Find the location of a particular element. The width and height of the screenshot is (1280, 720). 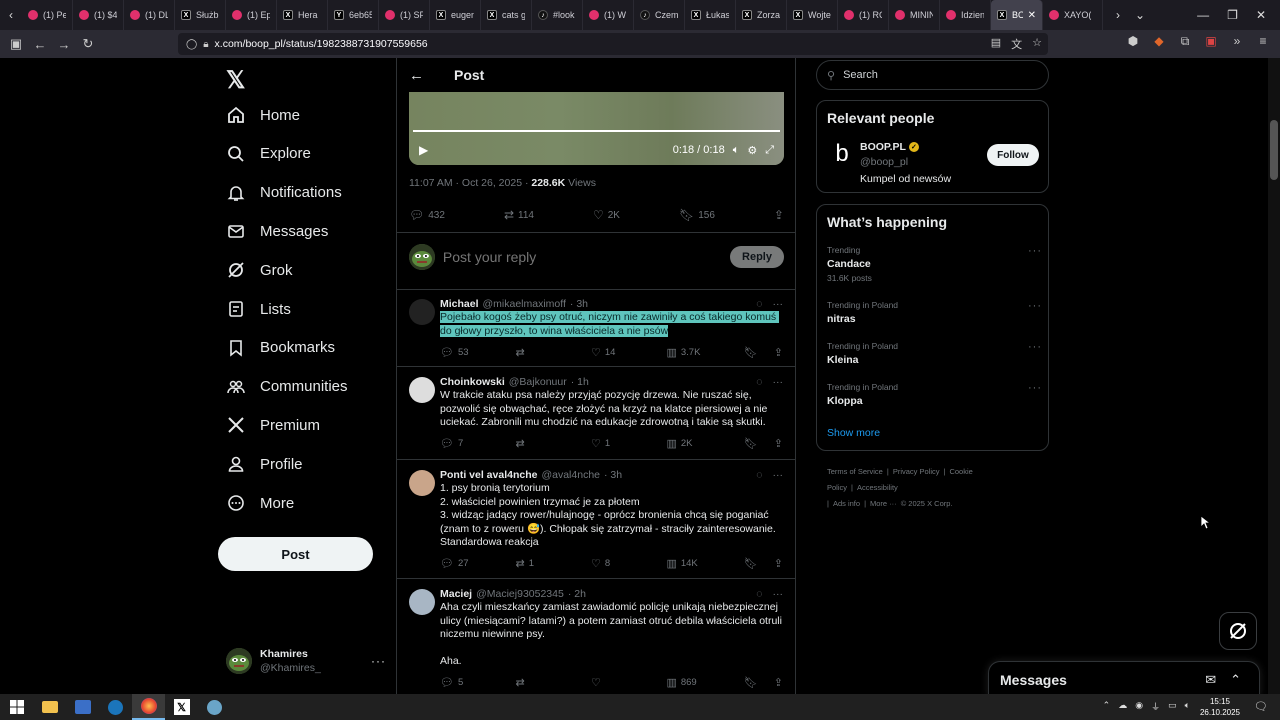

minimize-icon: — is located at coordinates (1203, 15).